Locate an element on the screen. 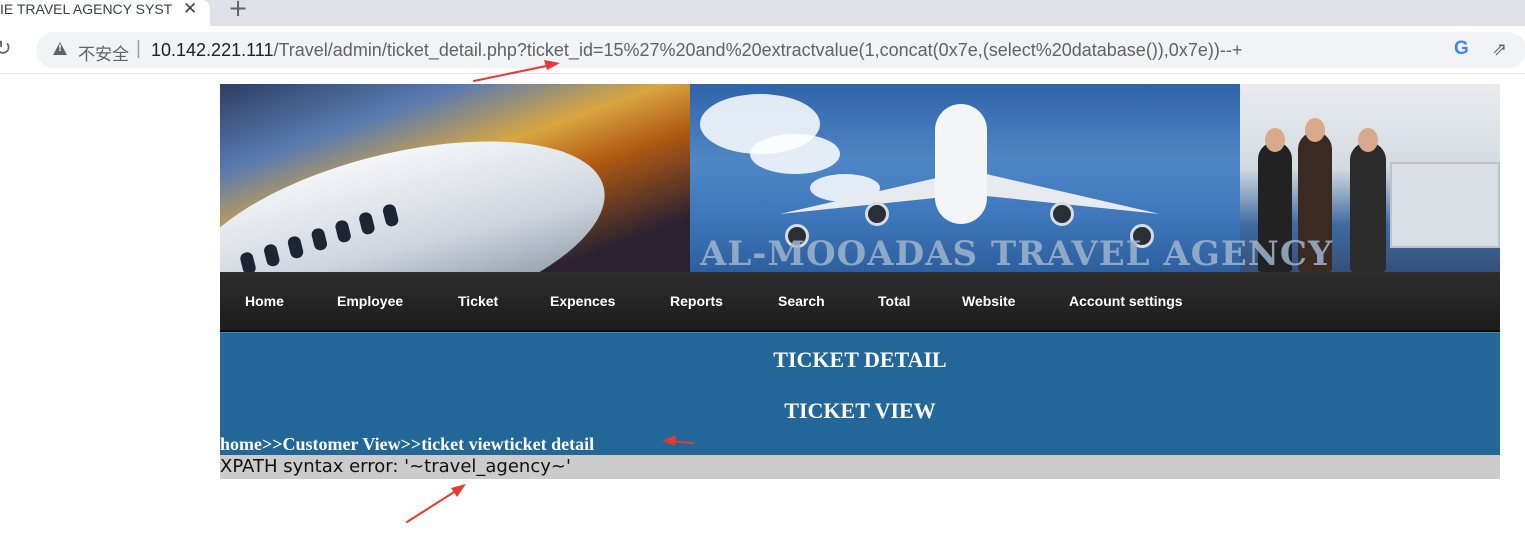 The width and height of the screenshot is (1525, 539). tab-title: IE TRAVEL AGENCY SYST is located at coordinates (86, 9).